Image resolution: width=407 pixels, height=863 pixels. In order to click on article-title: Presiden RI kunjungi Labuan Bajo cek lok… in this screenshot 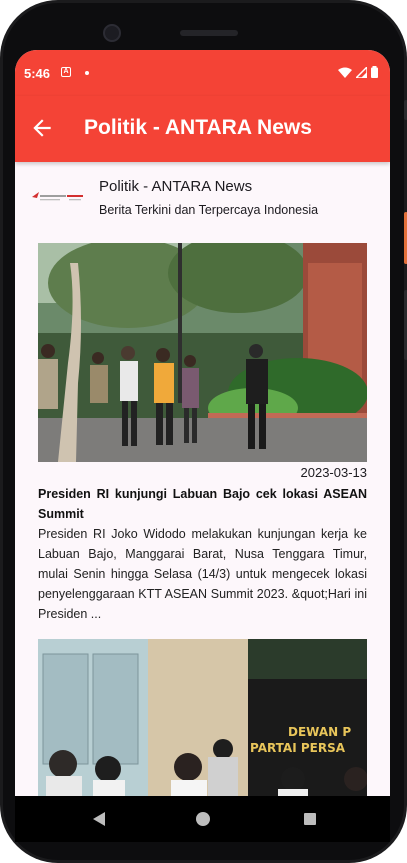, I will do `click(202, 504)`.